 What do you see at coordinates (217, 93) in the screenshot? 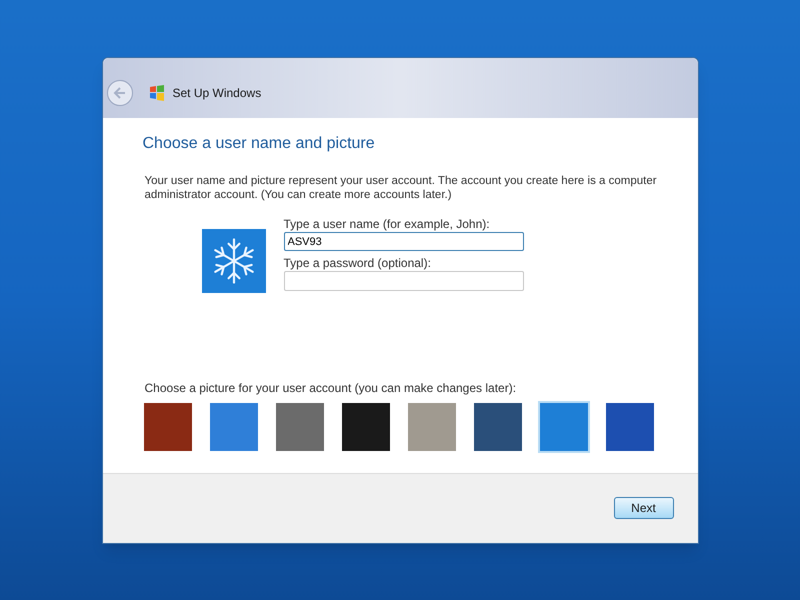
I see `window-title: Set Up Windows` at bounding box center [217, 93].